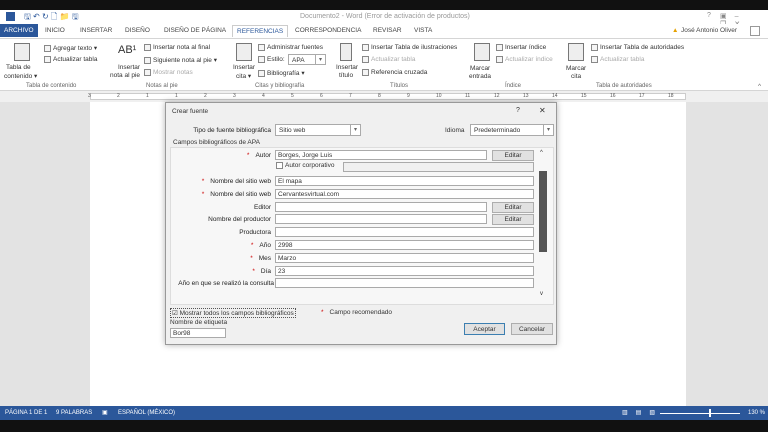 Image resolution: width=768 pixels, height=432 pixels. What do you see at coordinates (198, 333) in the screenshot?
I see `tag-name-input: Bor98` at bounding box center [198, 333].